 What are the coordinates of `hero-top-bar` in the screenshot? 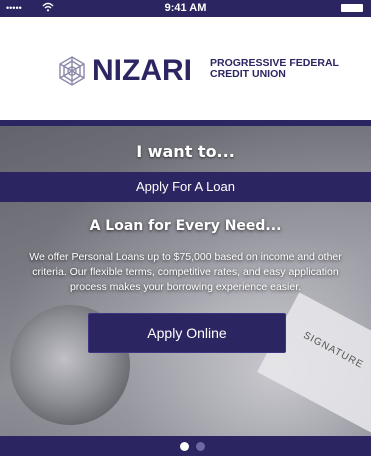 It's located at (185, 123).